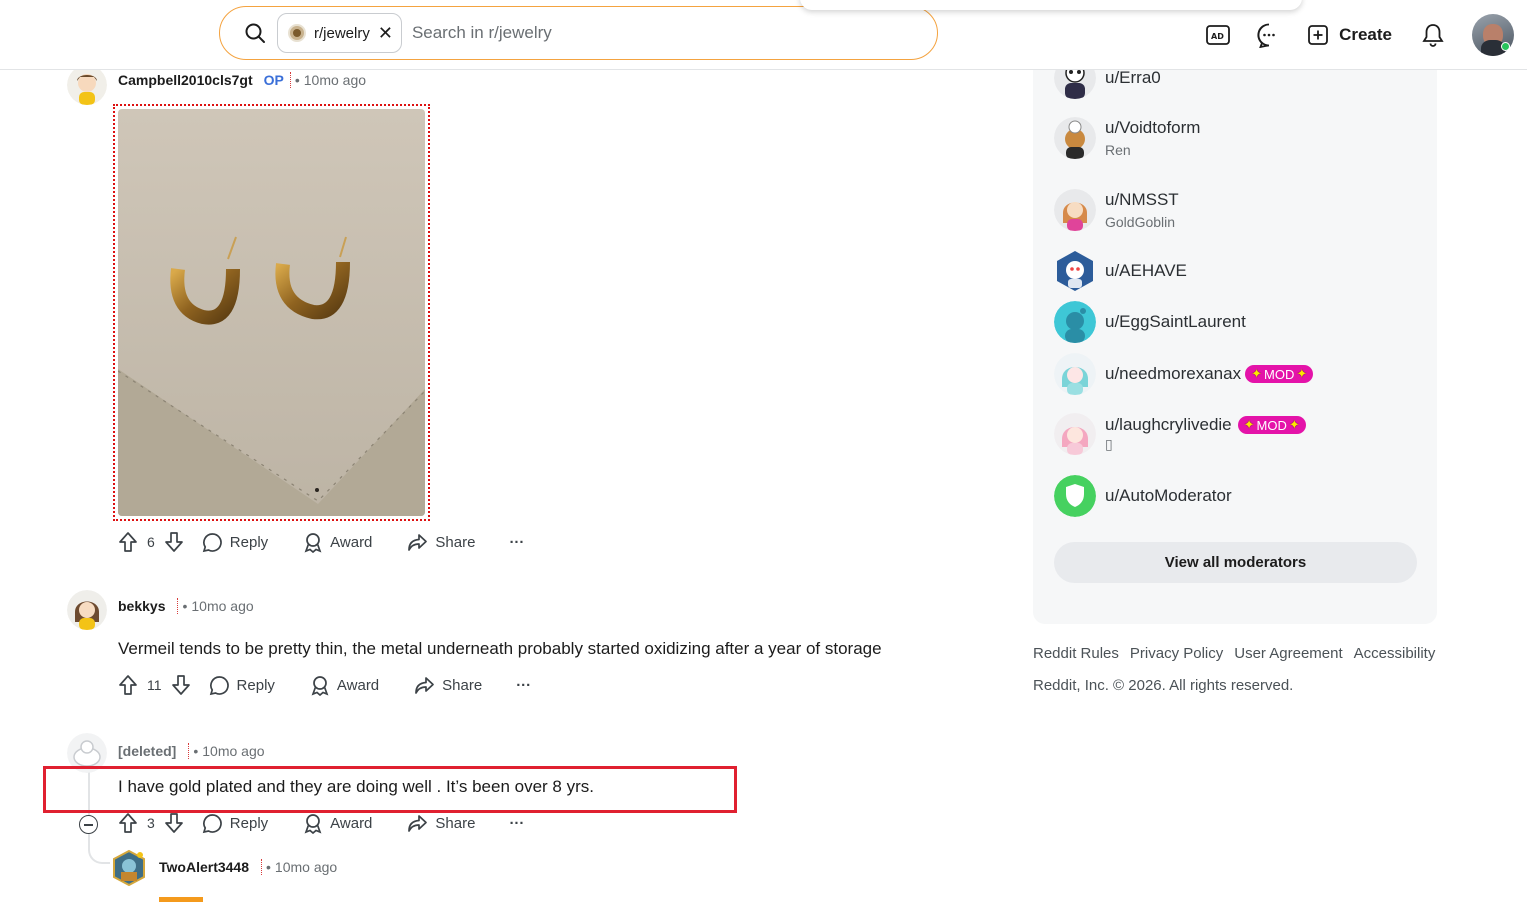  I want to click on vote-count: 11, so click(154, 685).